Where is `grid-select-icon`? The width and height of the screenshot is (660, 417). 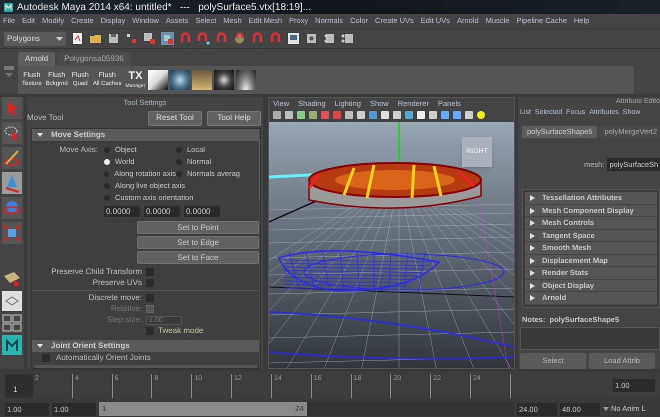 grid-select-icon is located at coordinates (149, 38).